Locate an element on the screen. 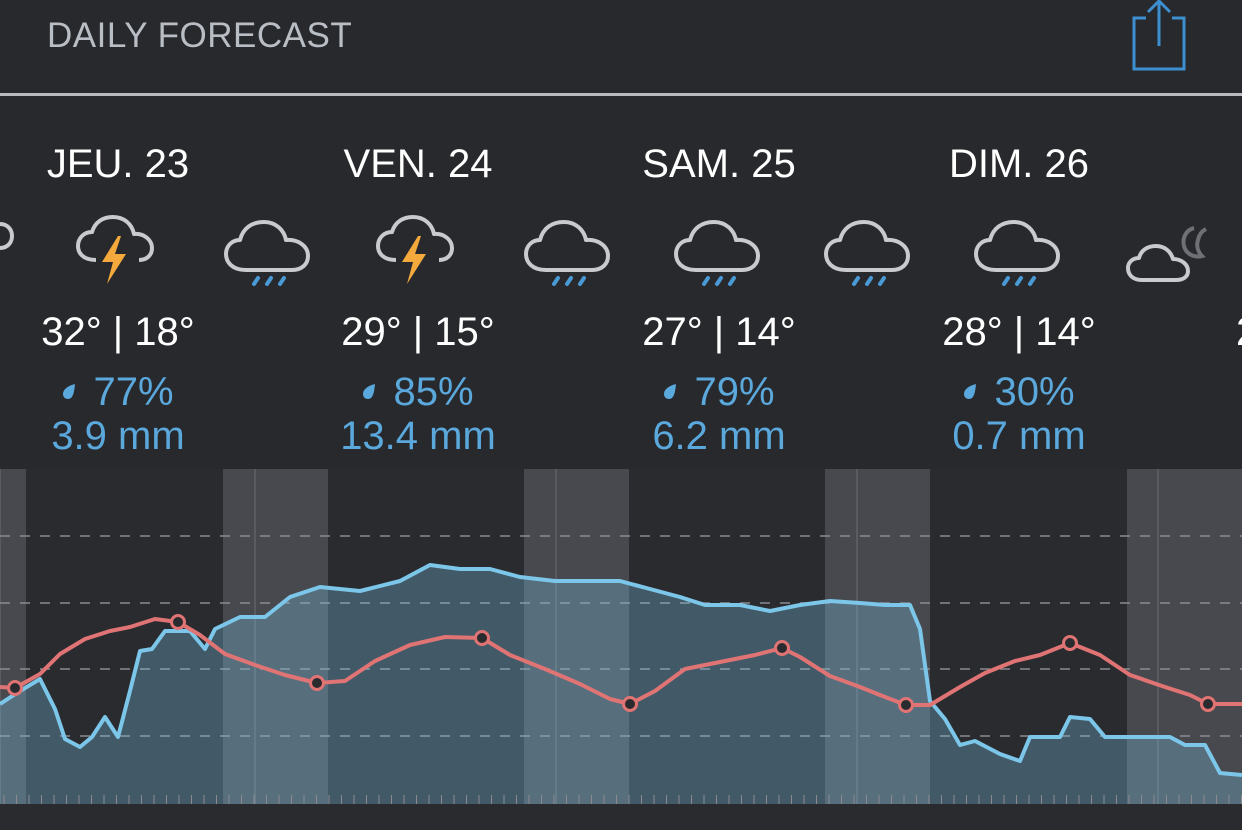 This screenshot has height=830, width=1242. precip-probability: 85% is located at coordinates (418, 392).